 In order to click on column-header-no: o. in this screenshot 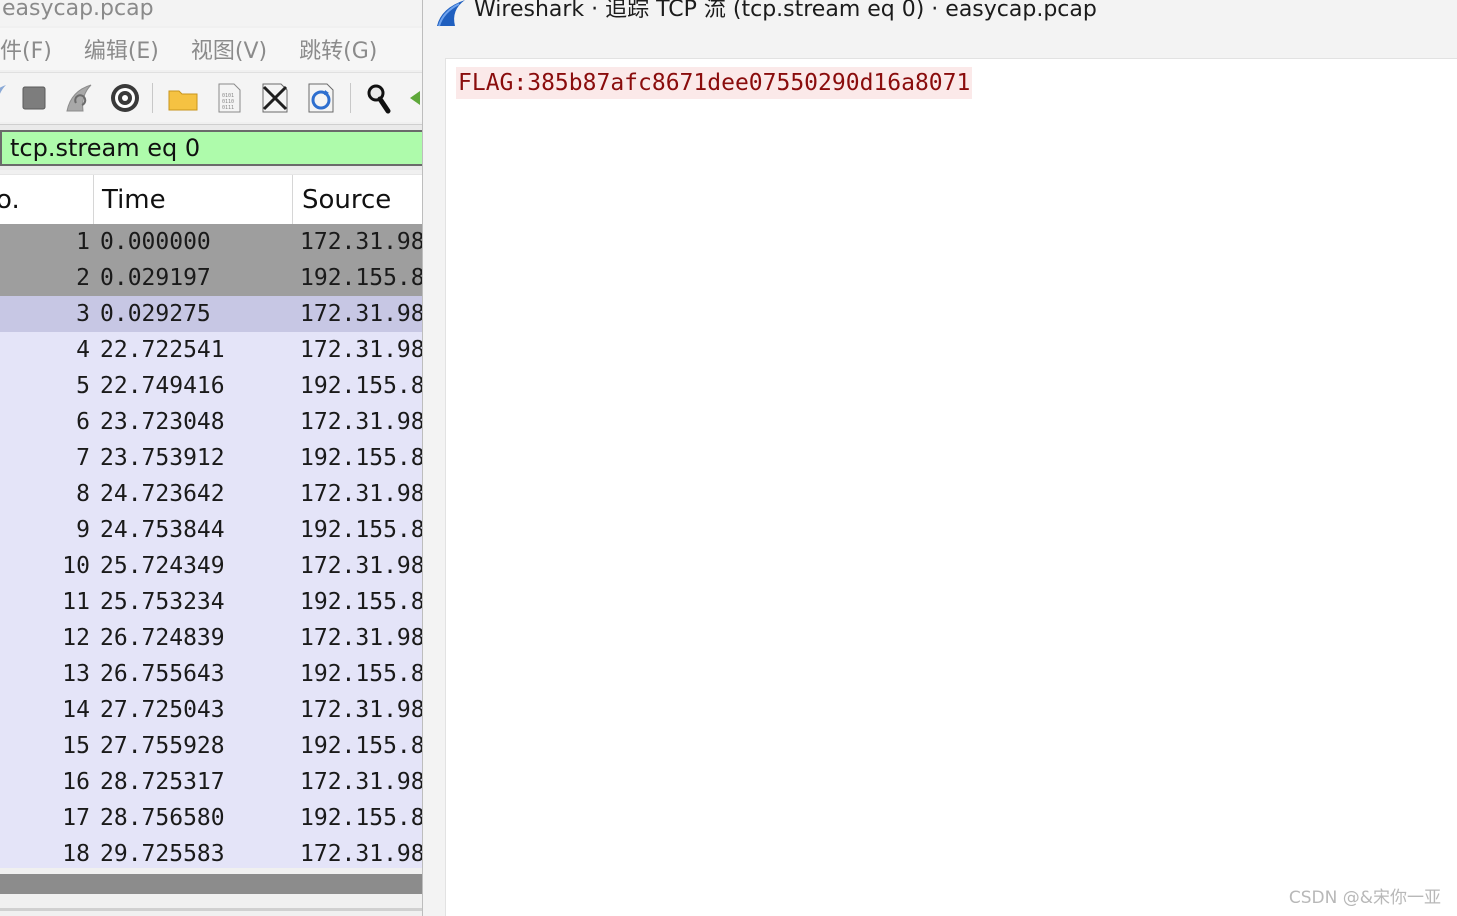, I will do `click(10, 200)`.